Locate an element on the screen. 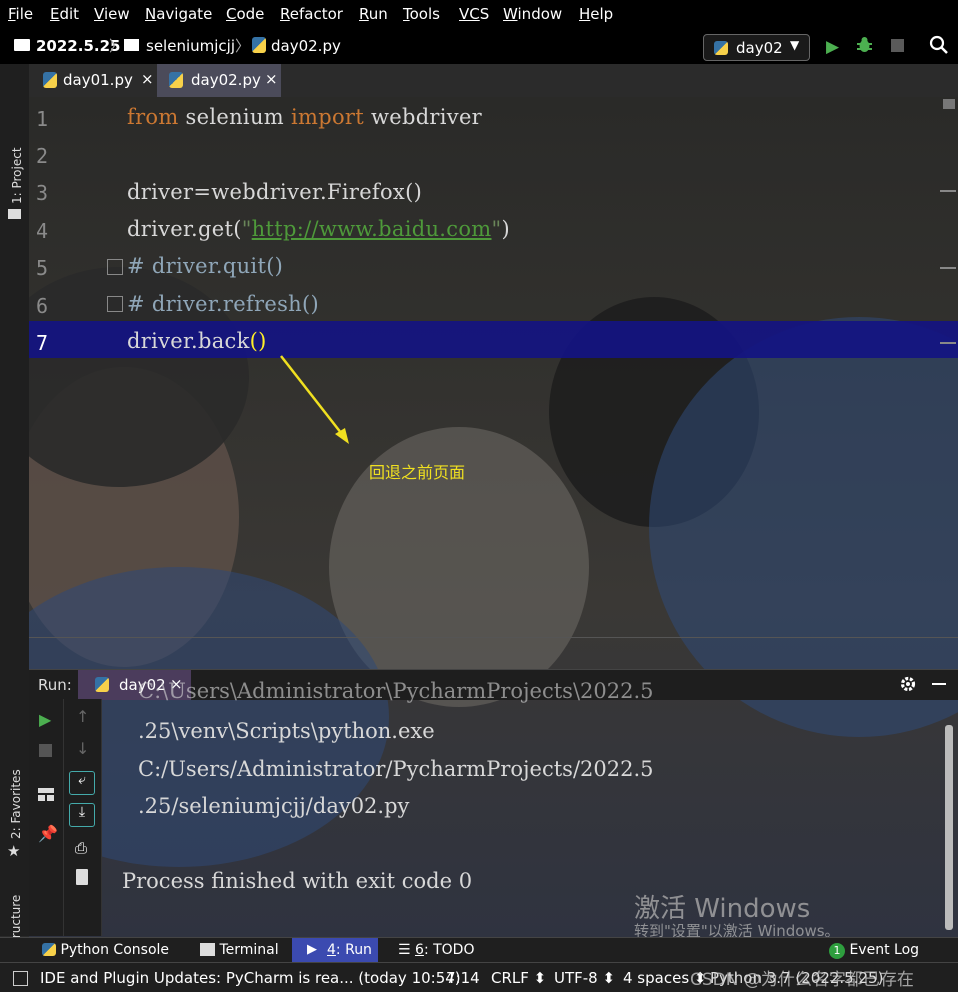 Image resolution: width=958 pixels, height=992 pixels. code-line-3: driver=webdriver.Firefox() is located at coordinates (274, 192).